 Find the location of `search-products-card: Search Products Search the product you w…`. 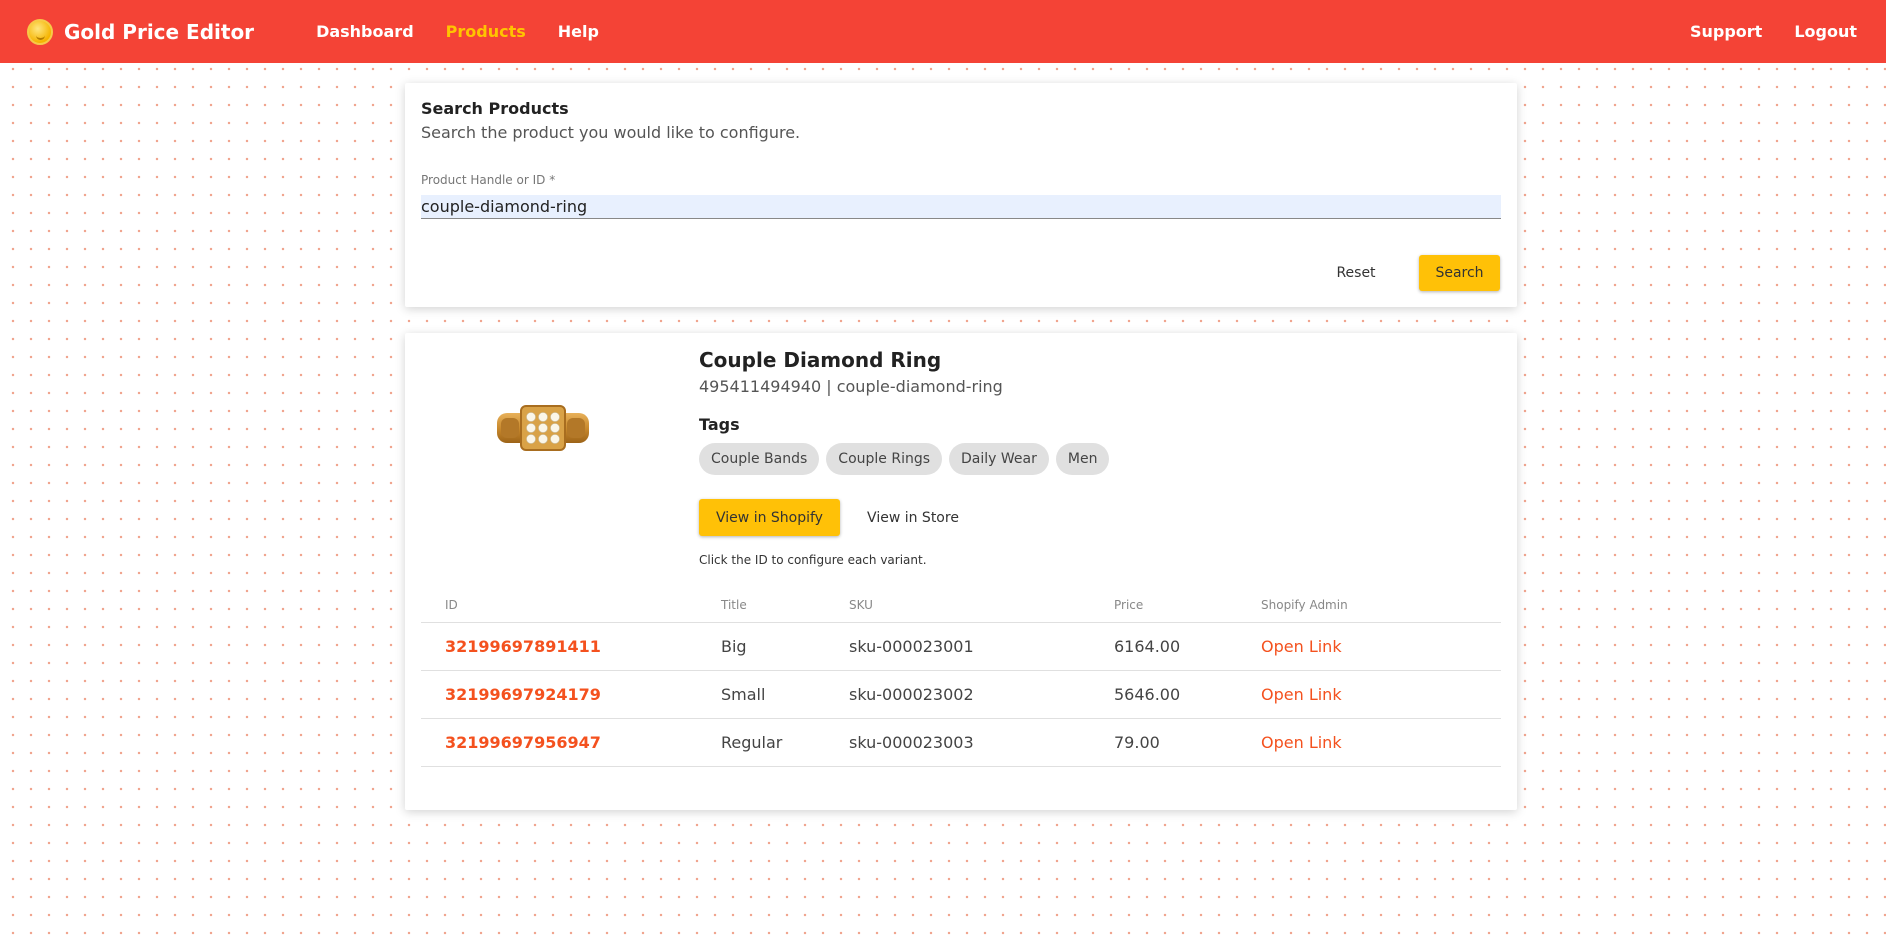

search-products-card: Search Products Search the product you w… is located at coordinates (961, 195).